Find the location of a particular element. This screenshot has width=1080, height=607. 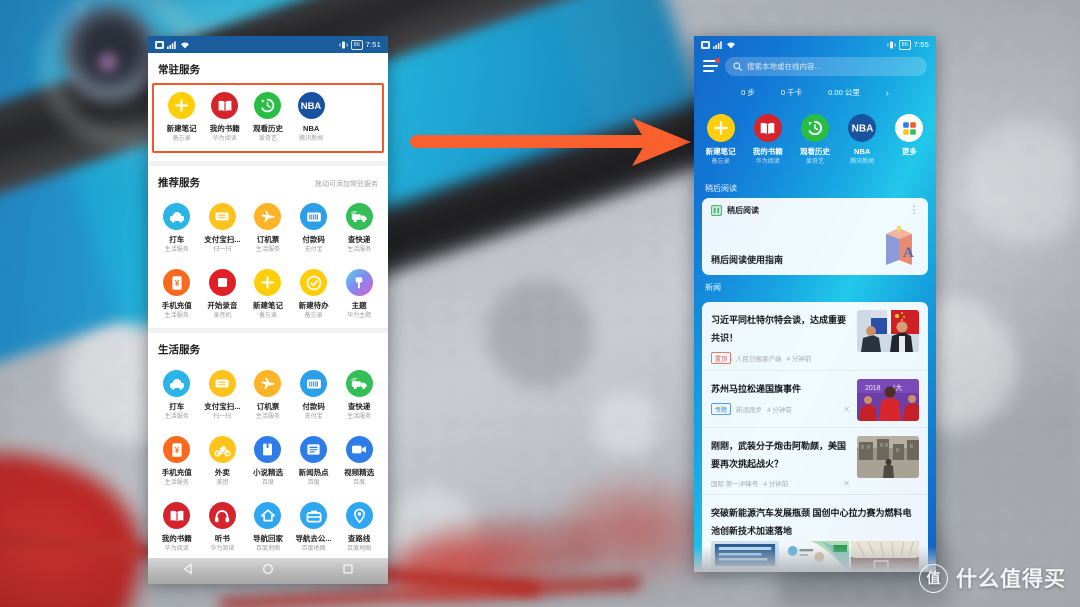

back-triangle-icon is located at coordinates (188, 571).